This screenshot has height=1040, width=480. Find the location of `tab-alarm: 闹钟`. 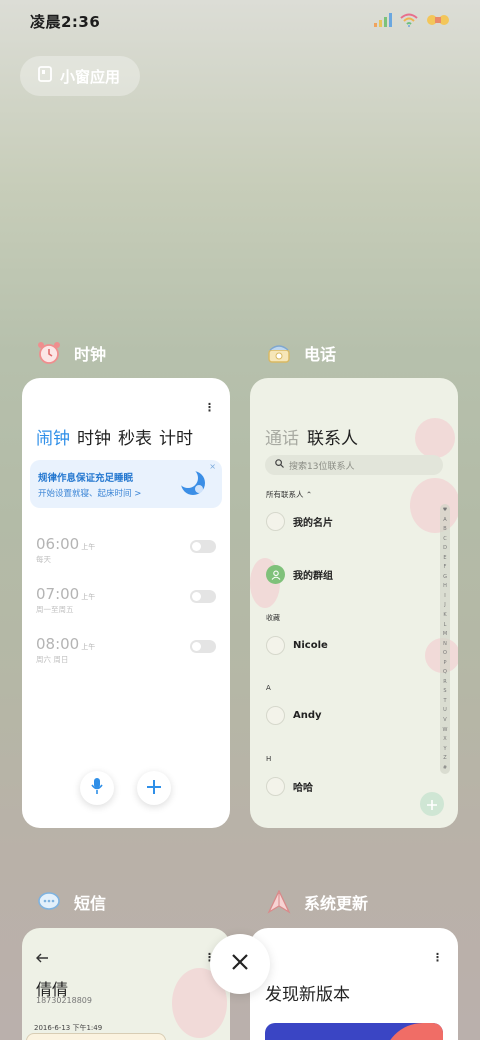

tab-alarm: 闹钟 is located at coordinates (53, 436).